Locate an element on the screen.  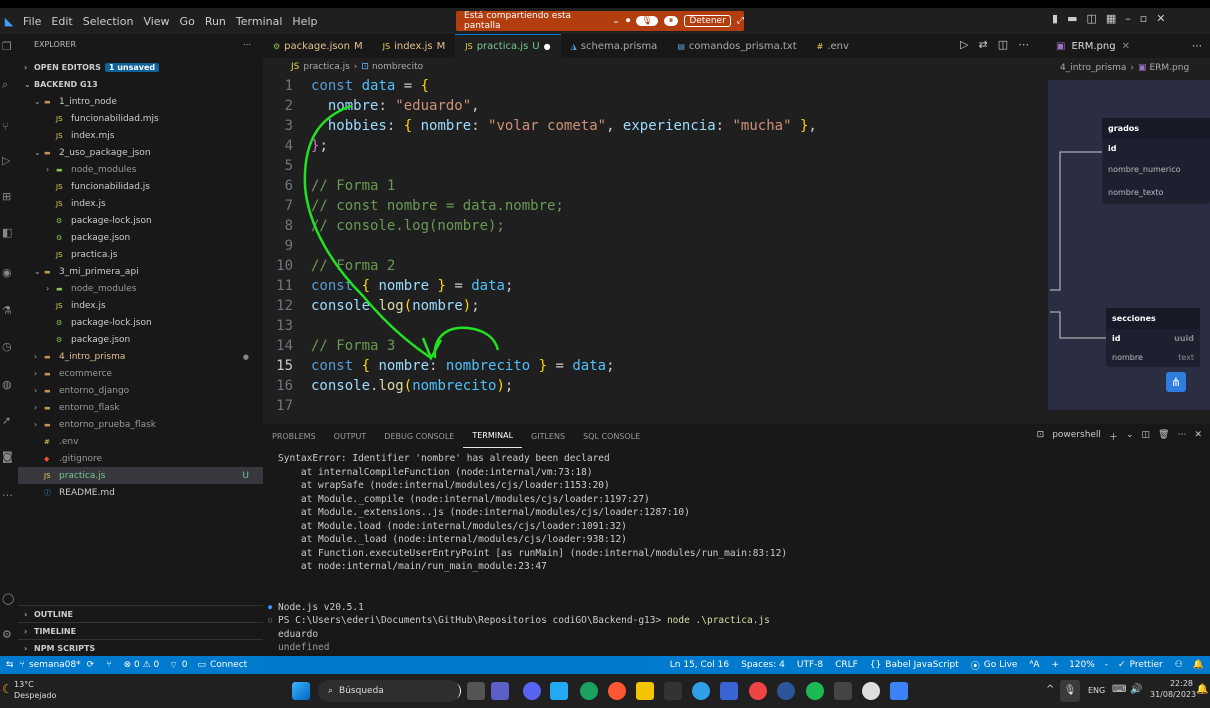
menu-view: View is located at coordinates (156, 21).